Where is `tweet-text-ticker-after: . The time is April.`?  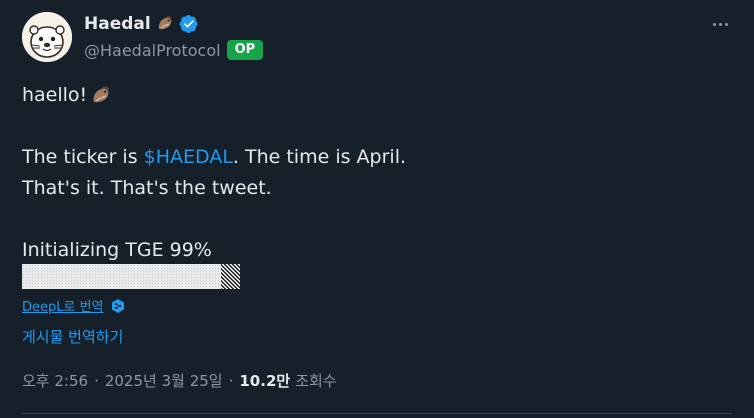 tweet-text-ticker-after: . The time is April. is located at coordinates (319, 157).